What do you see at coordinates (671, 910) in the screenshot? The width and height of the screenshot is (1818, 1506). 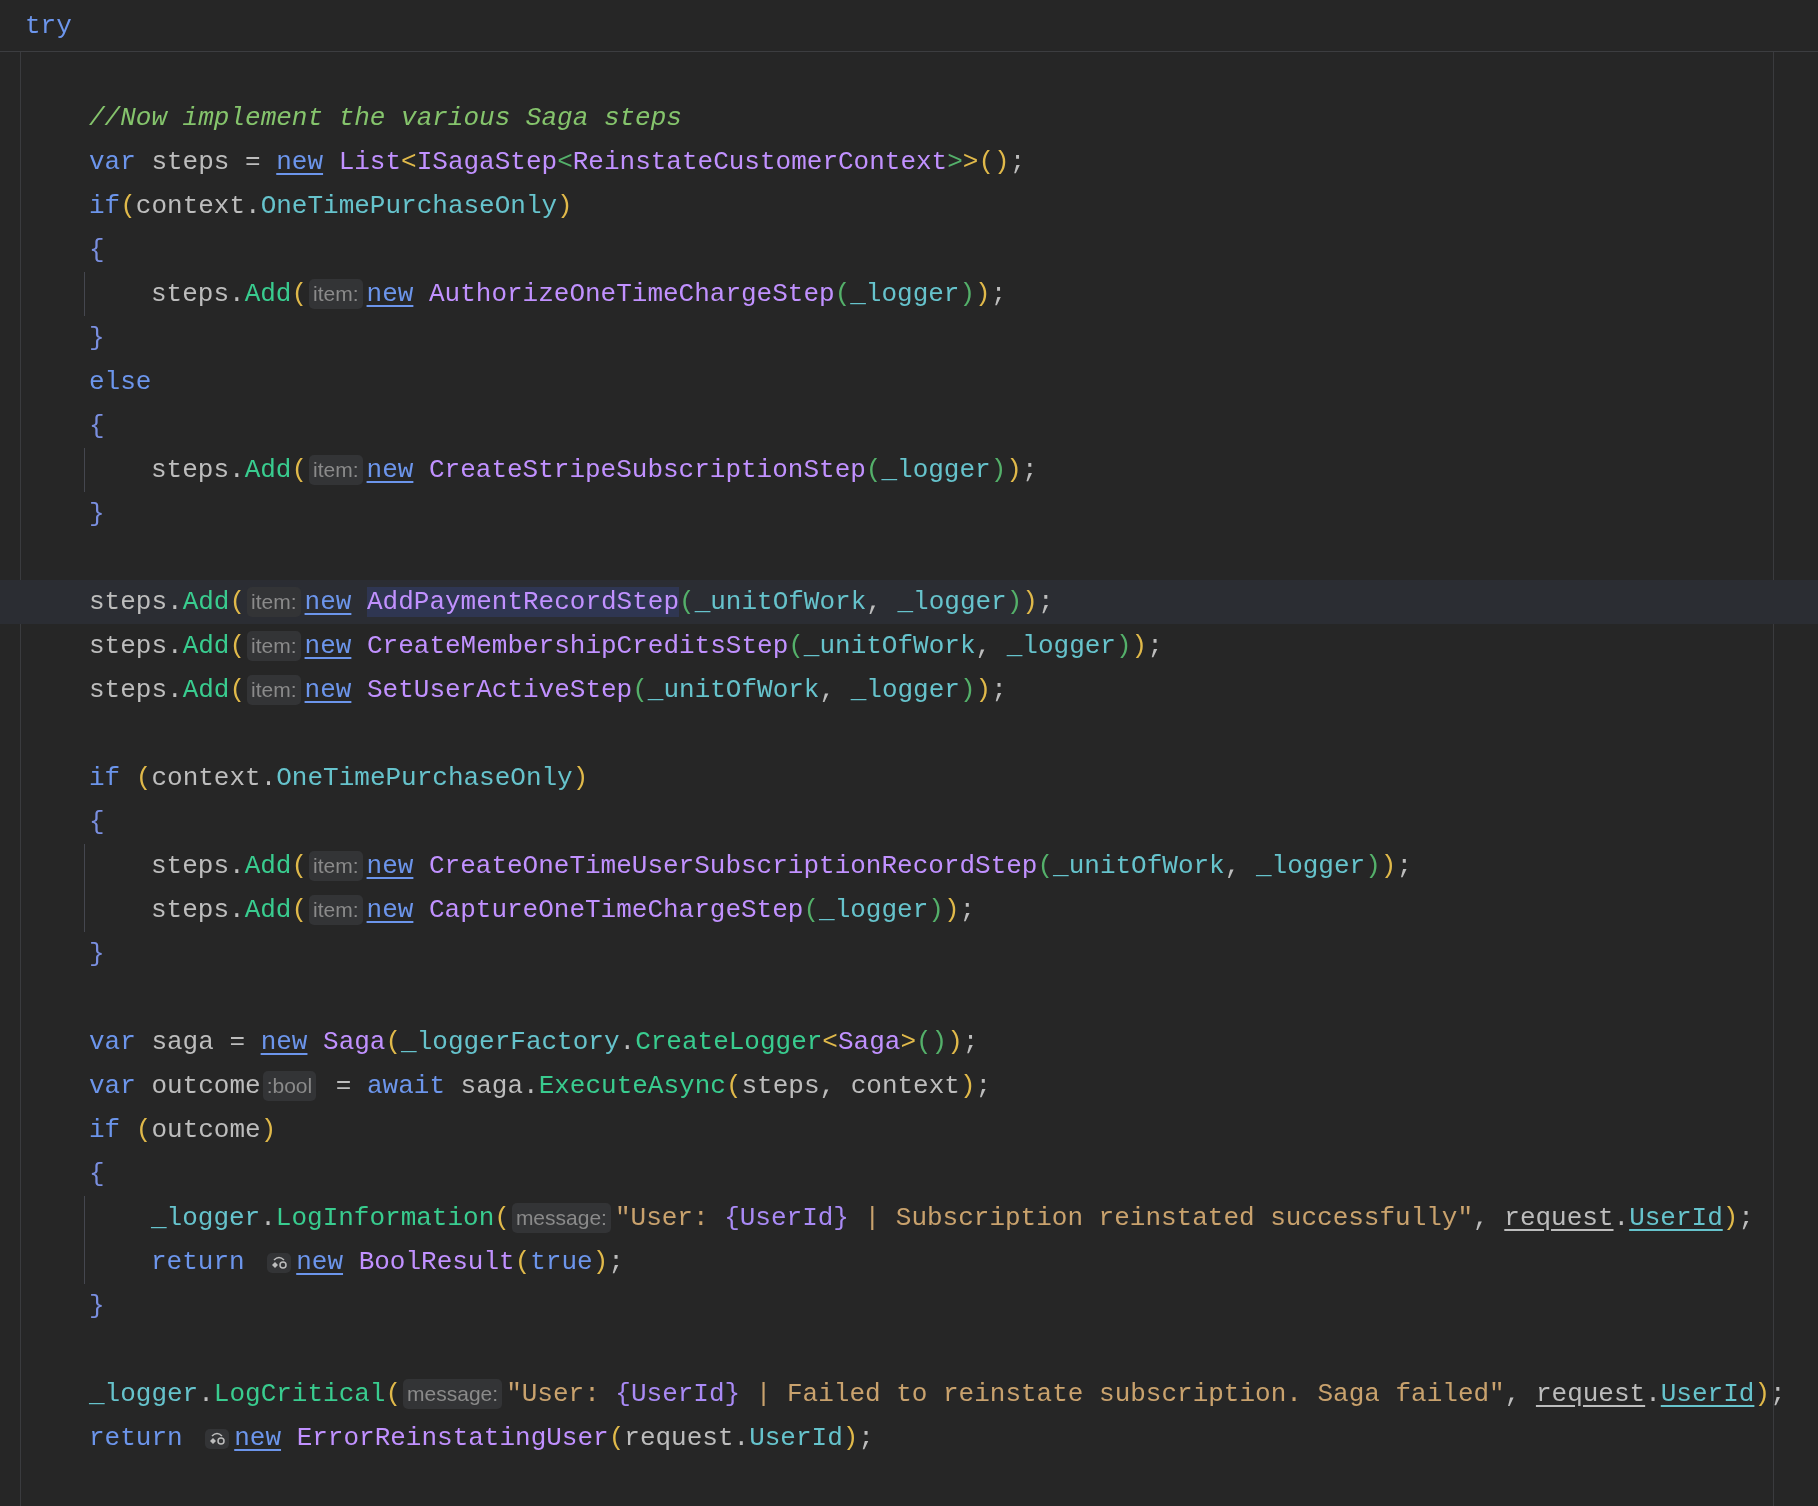 I see `code-text: new CaptureOneTimeChargeStep(_logger));` at bounding box center [671, 910].